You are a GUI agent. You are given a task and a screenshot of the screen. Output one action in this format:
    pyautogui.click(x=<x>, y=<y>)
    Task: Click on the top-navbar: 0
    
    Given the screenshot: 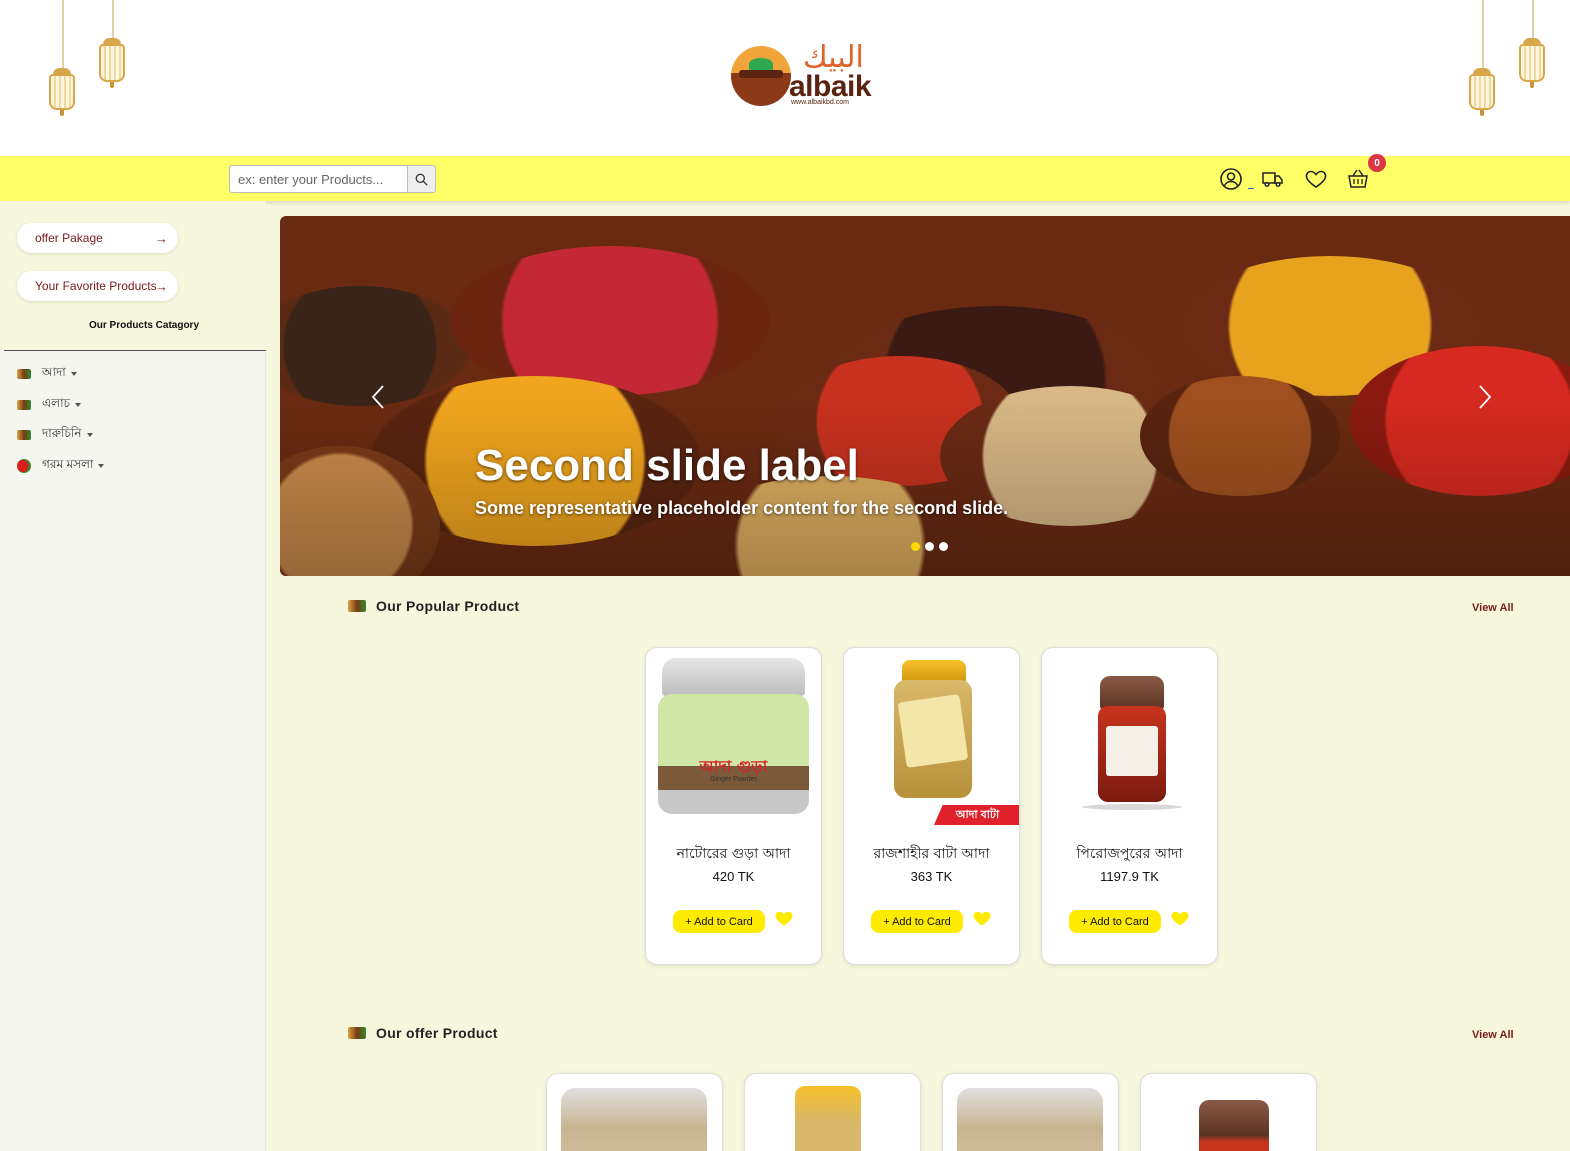 What is the action you would take?
    pyautogui.click(x=785, y=177)
    